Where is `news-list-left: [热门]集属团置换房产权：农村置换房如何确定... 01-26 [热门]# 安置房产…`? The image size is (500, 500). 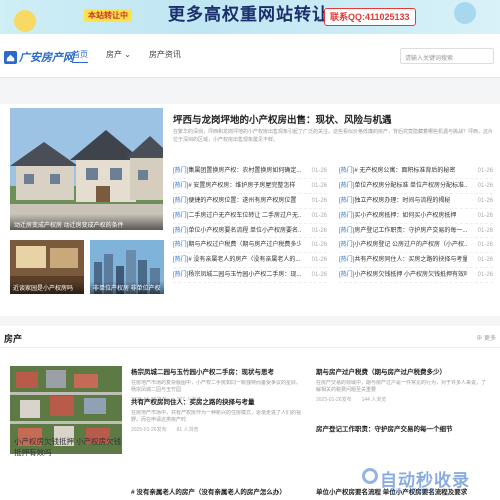 news-list-left: [热门]集属团置换房产权：农村置换房如何确定... 01-26 [热门]# 安置房产… is located at coordinates (250, 224).